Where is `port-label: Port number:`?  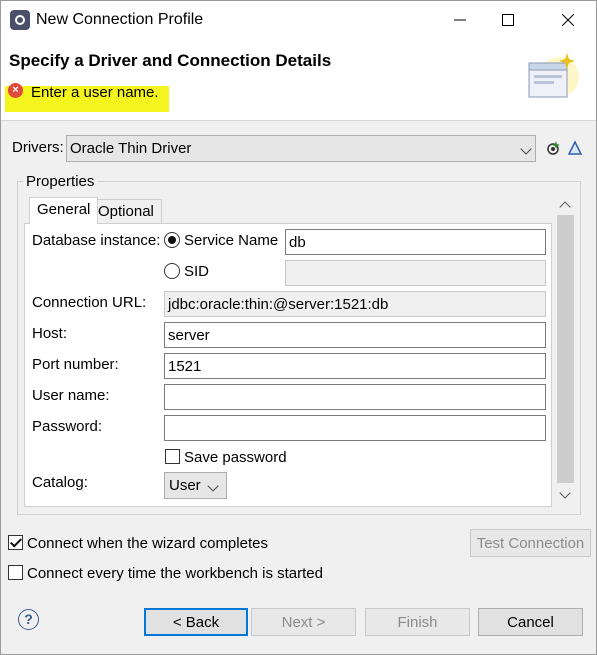 port-label: Port number: is located at coordinates (75, 364).